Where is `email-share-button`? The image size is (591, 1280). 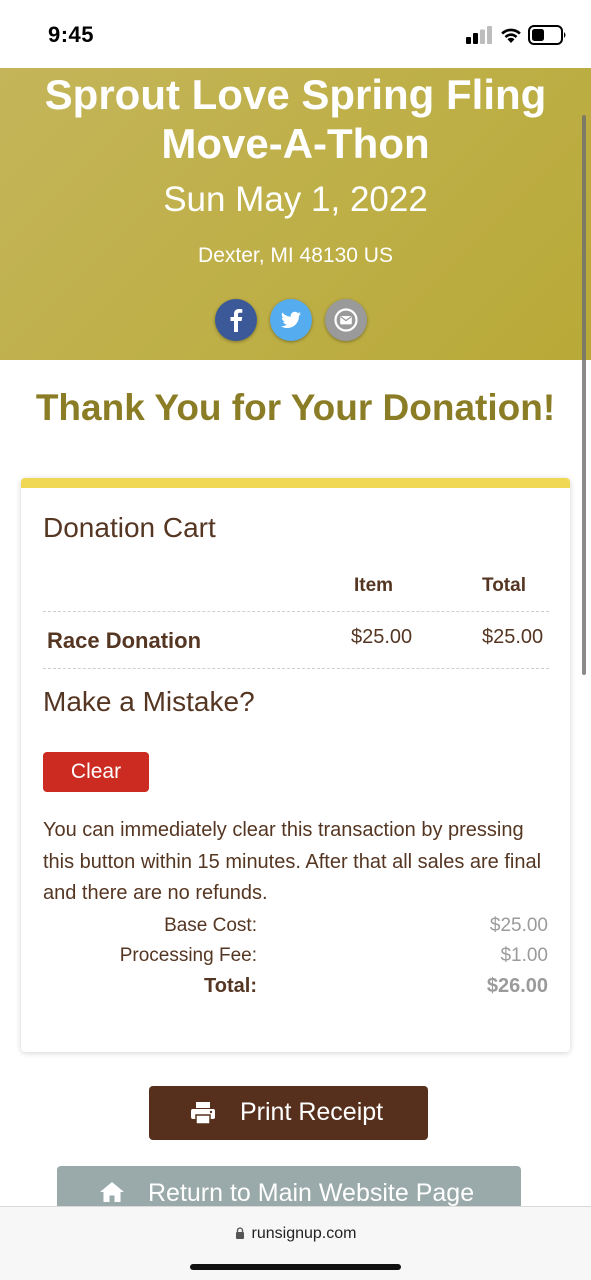
email-share-button is located at coordinates (346, 320).